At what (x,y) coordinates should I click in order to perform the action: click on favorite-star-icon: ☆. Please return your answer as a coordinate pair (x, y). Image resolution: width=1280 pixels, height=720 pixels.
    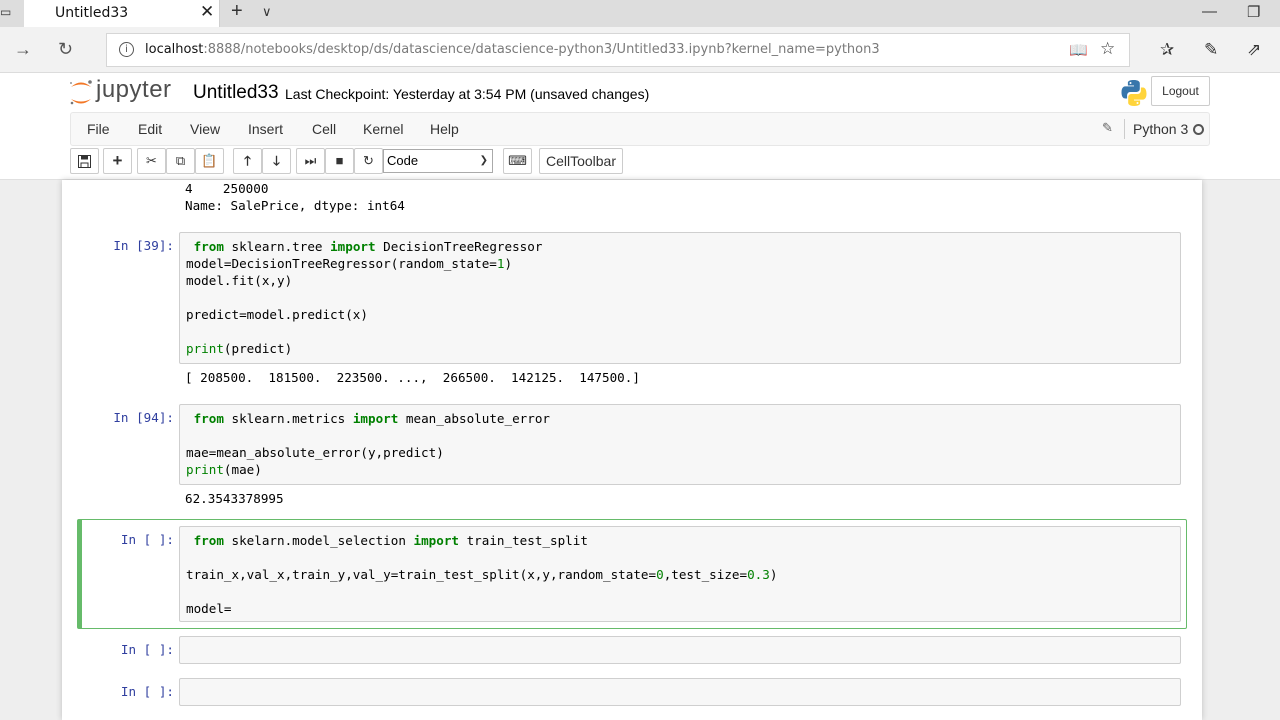
    Looking at the image, I should click on (1107, 49).